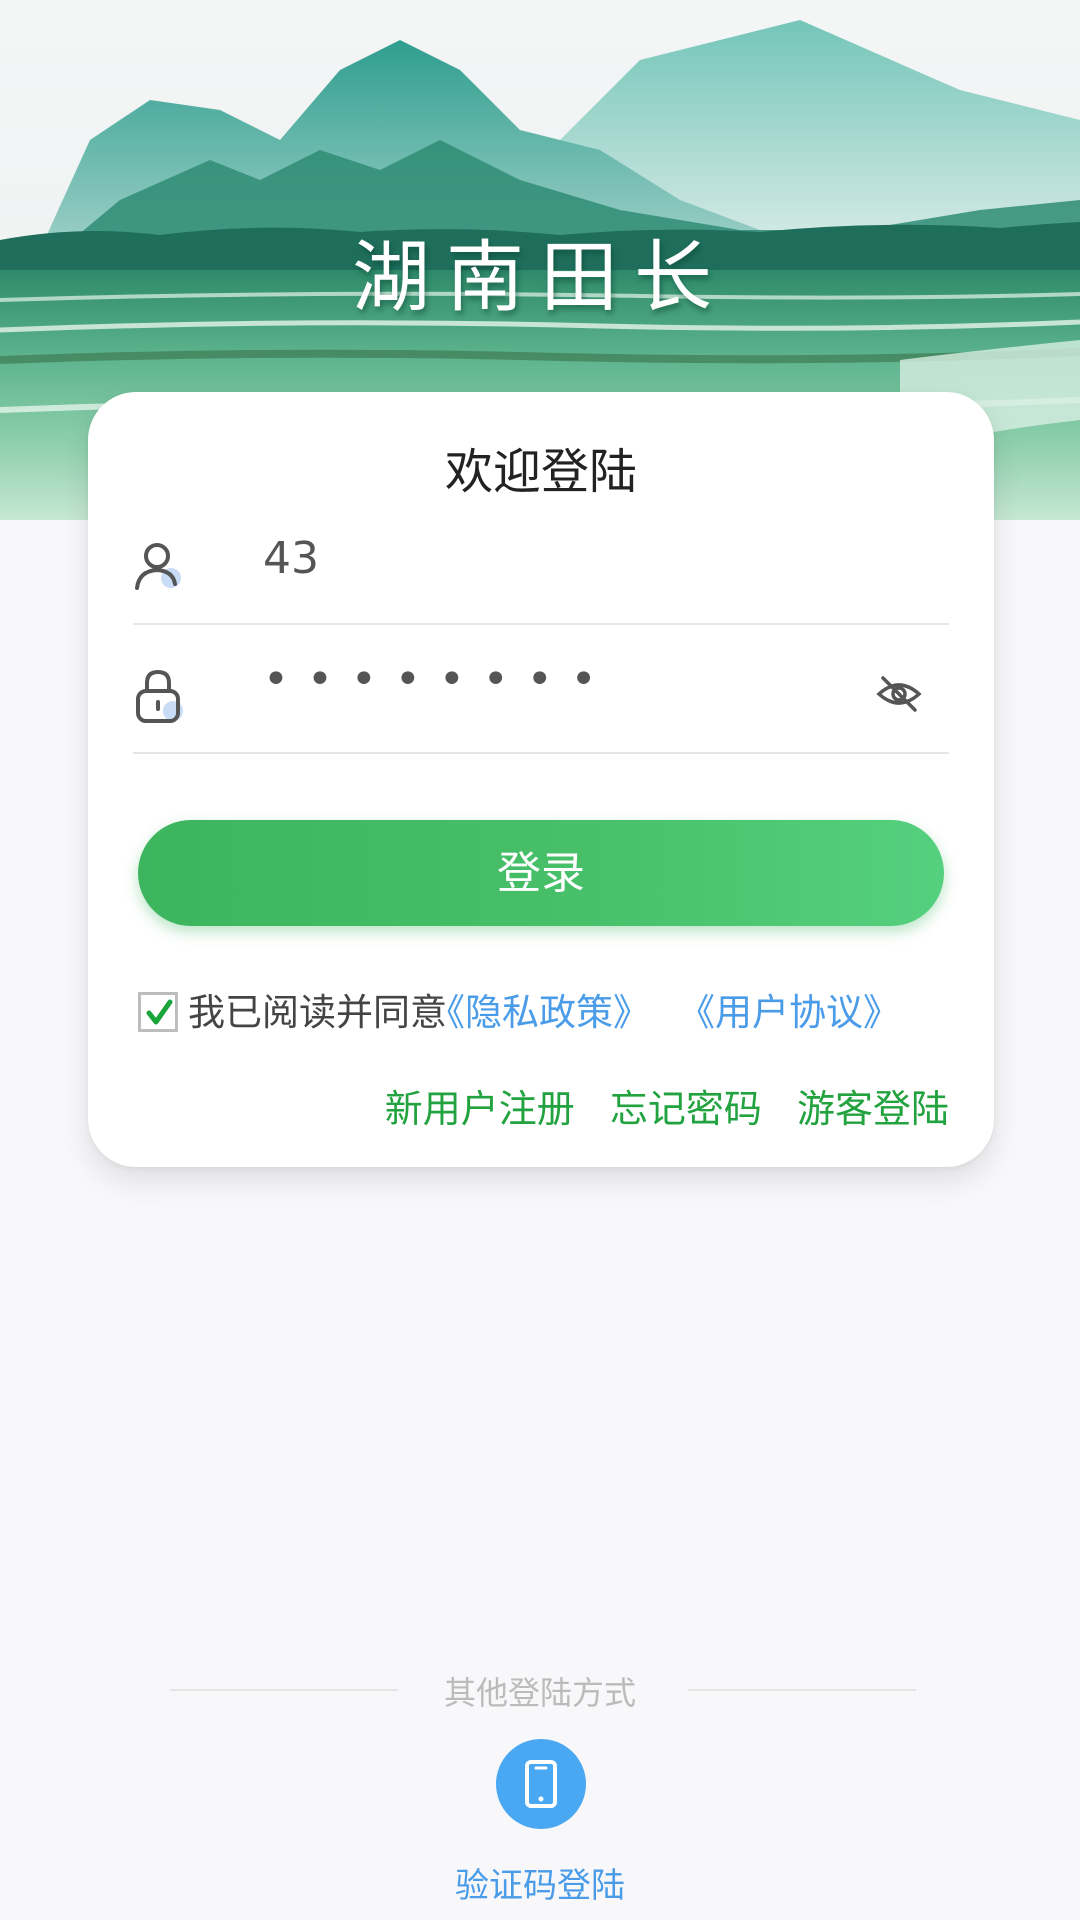 The width and height of the screenshot is (1080, 1920). Describe the element at coordinates (539, 278) in the screenshot. I see `app-title: 湖南田长` at that location.